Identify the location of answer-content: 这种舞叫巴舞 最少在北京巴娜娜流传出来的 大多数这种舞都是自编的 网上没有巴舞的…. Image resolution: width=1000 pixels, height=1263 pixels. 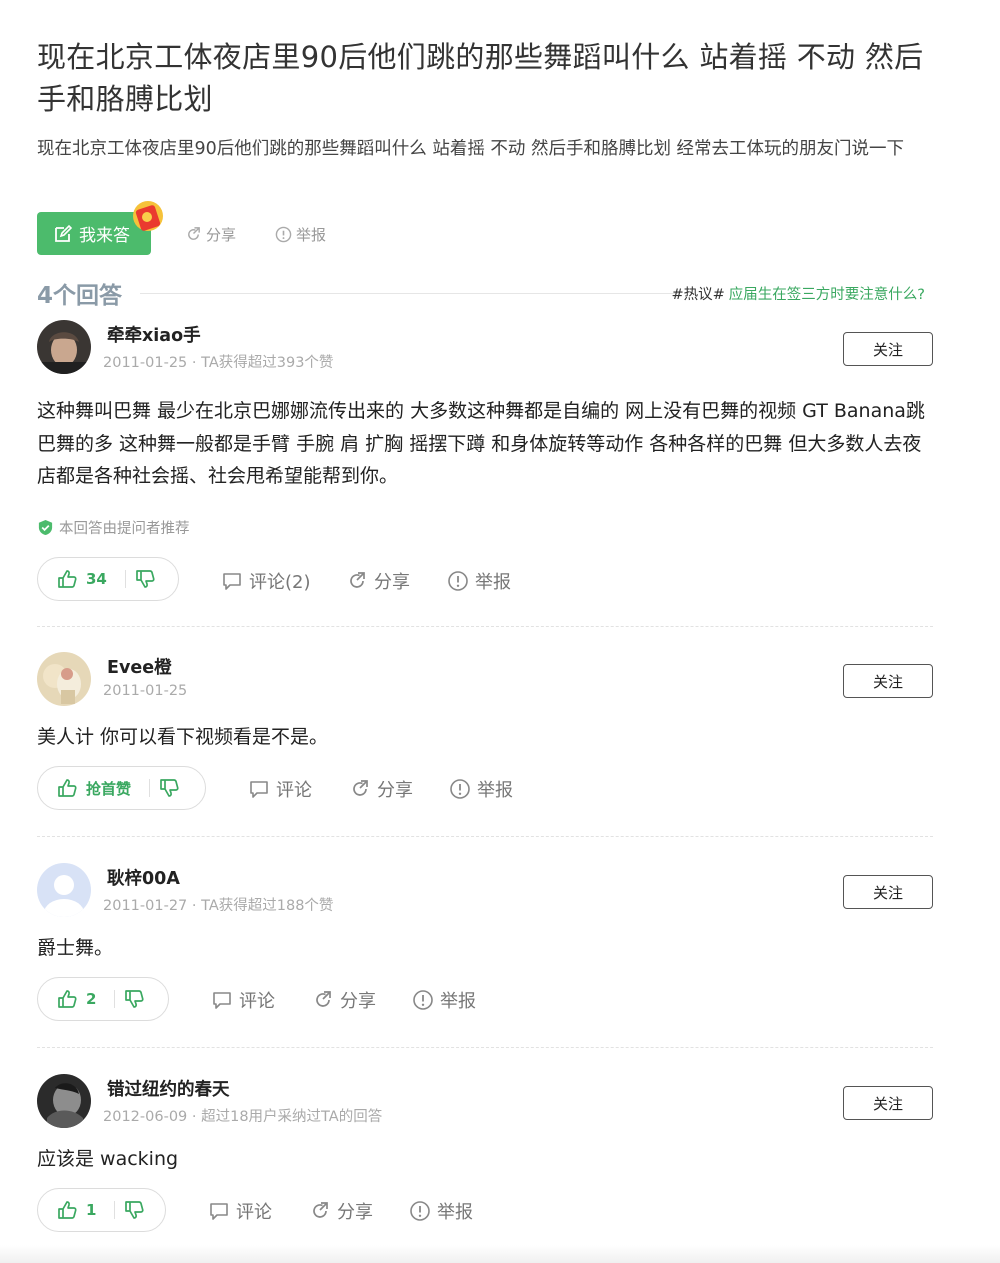
(481, 443).